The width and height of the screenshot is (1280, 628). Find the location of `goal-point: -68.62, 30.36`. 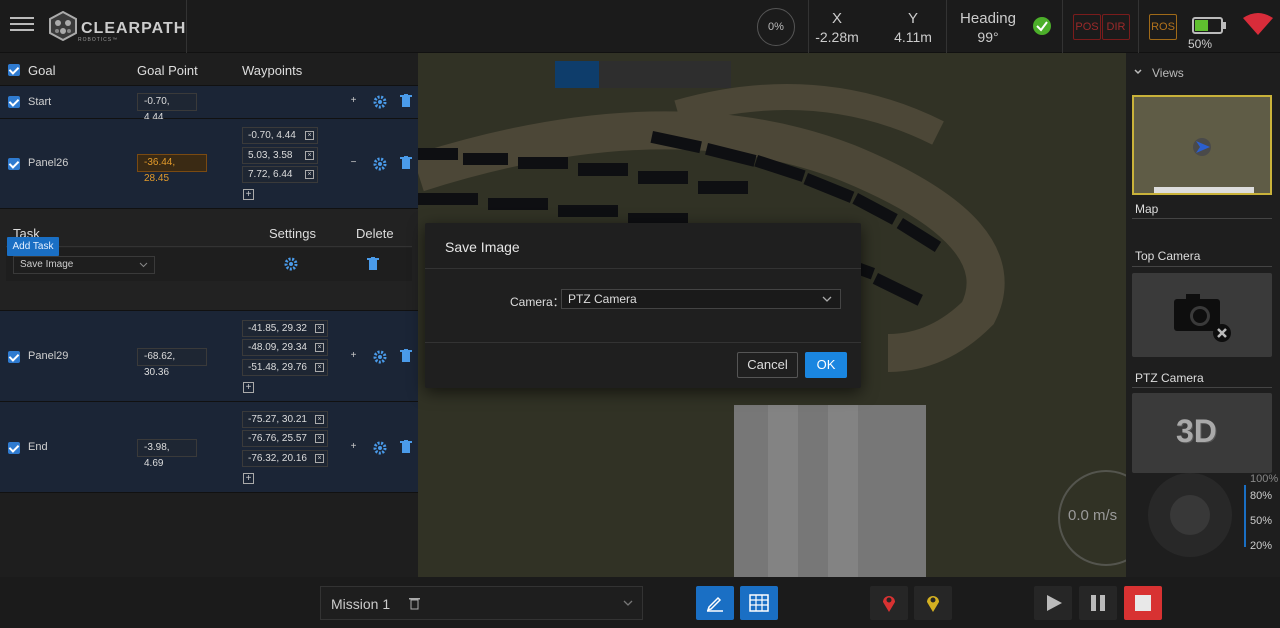

goal-point: -68.62, 30.36 is located at coordinates (172, 363).